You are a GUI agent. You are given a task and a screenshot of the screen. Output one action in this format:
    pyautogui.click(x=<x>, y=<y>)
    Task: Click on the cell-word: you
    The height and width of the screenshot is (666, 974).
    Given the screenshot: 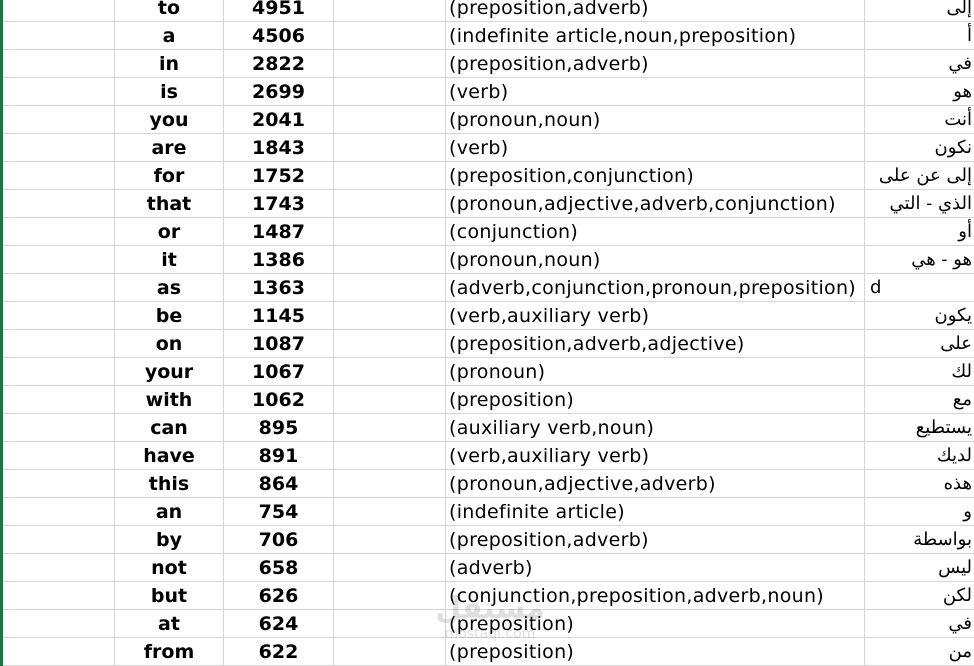 What is the action you would take?
    pyautogui.click(x=169, y=120)
    